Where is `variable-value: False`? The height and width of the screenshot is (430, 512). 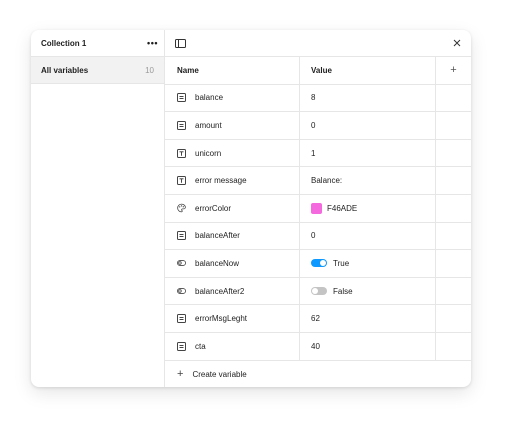 variable-value: False is located at coordinates (343, 291).